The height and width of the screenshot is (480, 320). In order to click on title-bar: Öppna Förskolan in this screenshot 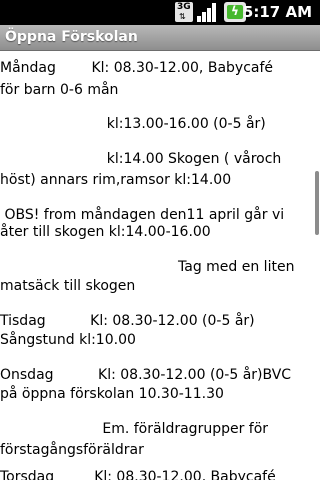, I will do `click(160, 38)`.